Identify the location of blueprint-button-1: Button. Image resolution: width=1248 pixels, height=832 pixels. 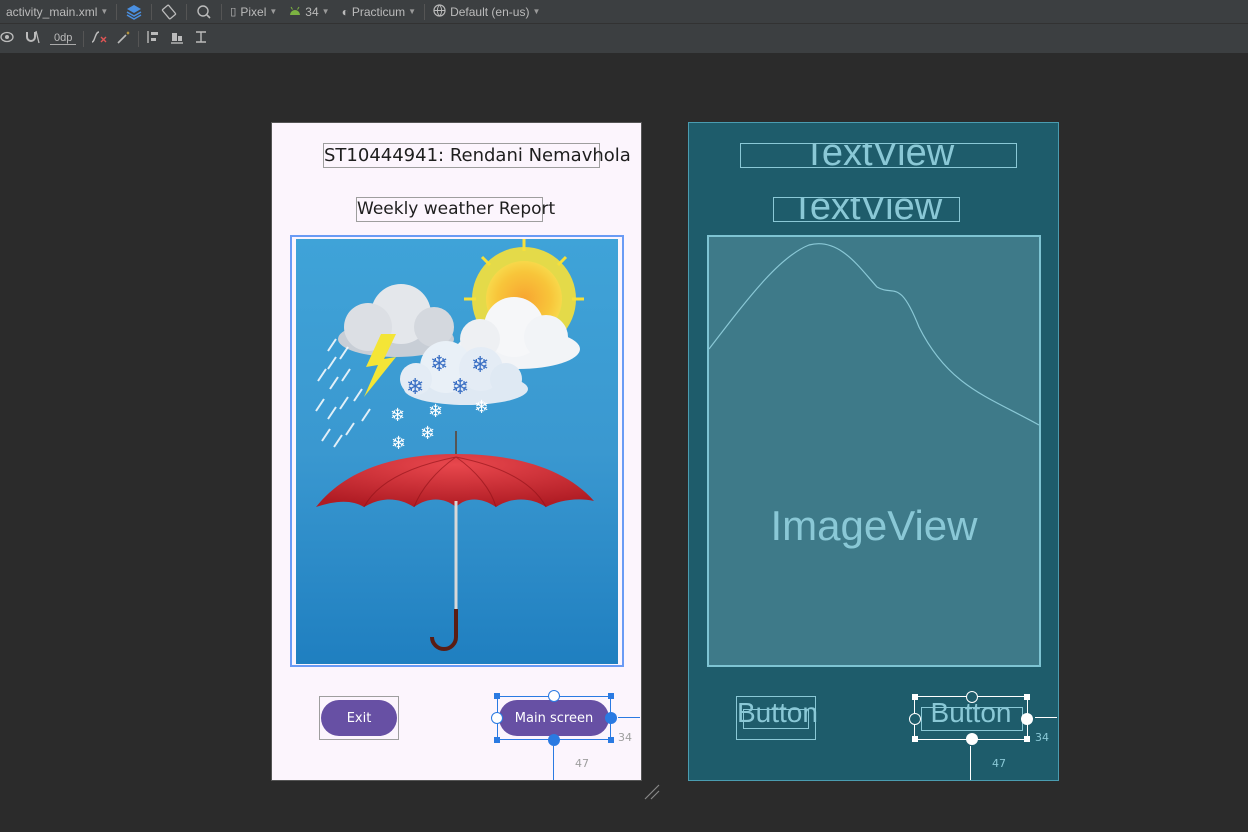
(777, 718).